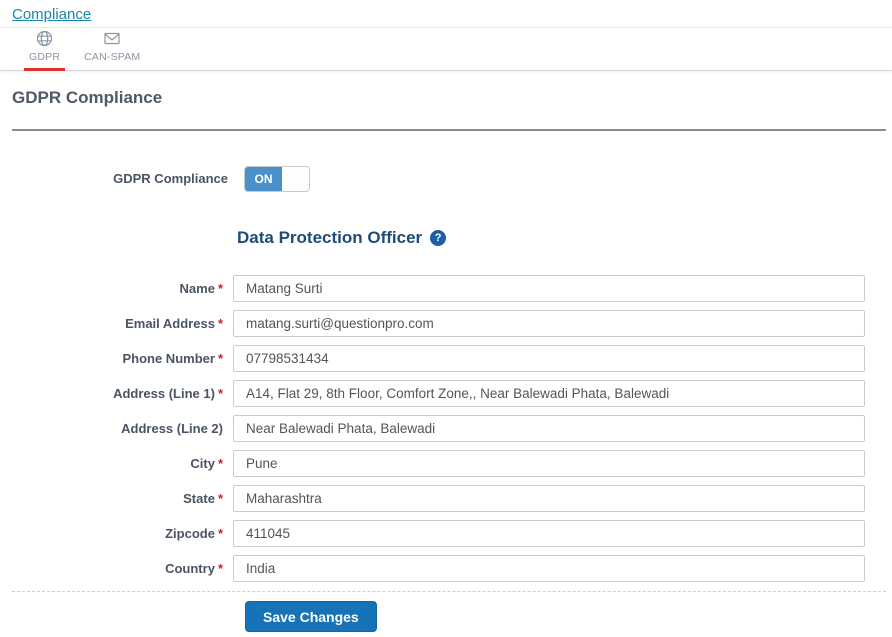 Image resolution: width=892 pixels, height=637 pixels. I want to click on field-row-city: City *, so click(446, 463).